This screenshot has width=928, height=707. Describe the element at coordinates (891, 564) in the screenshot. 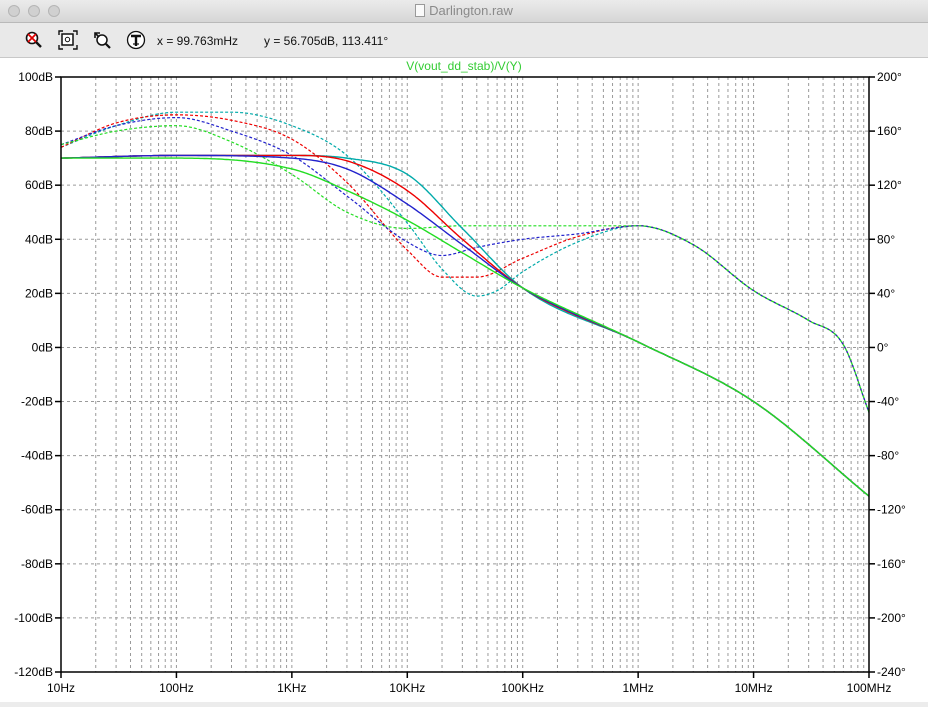

I see `y-right-tick-label: -160°` at that location.